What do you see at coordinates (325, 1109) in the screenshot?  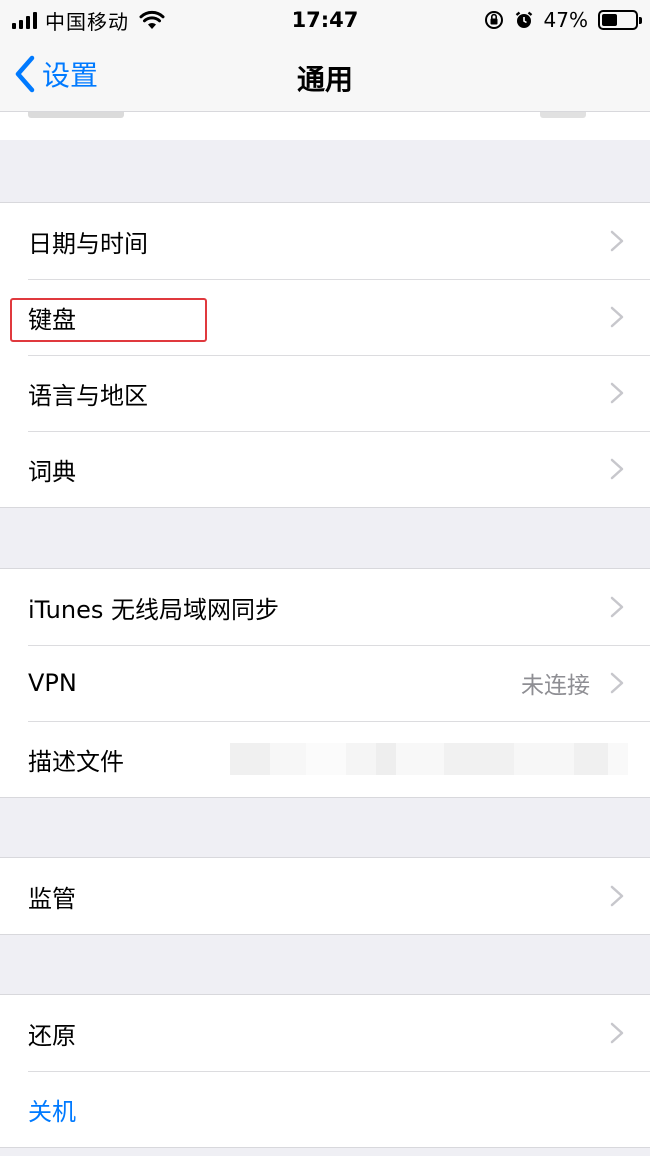 I see `shut-down-button: 关机` at bounding box center [325, 1109].